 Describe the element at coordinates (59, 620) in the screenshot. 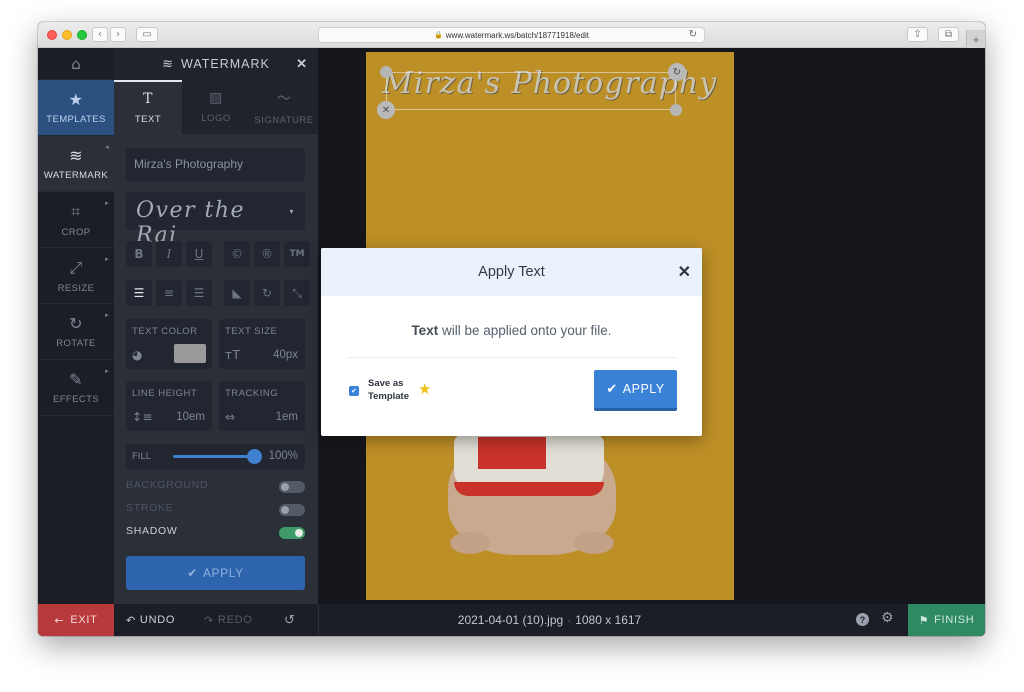

I see `arrow-left-icon: ←` at that location.